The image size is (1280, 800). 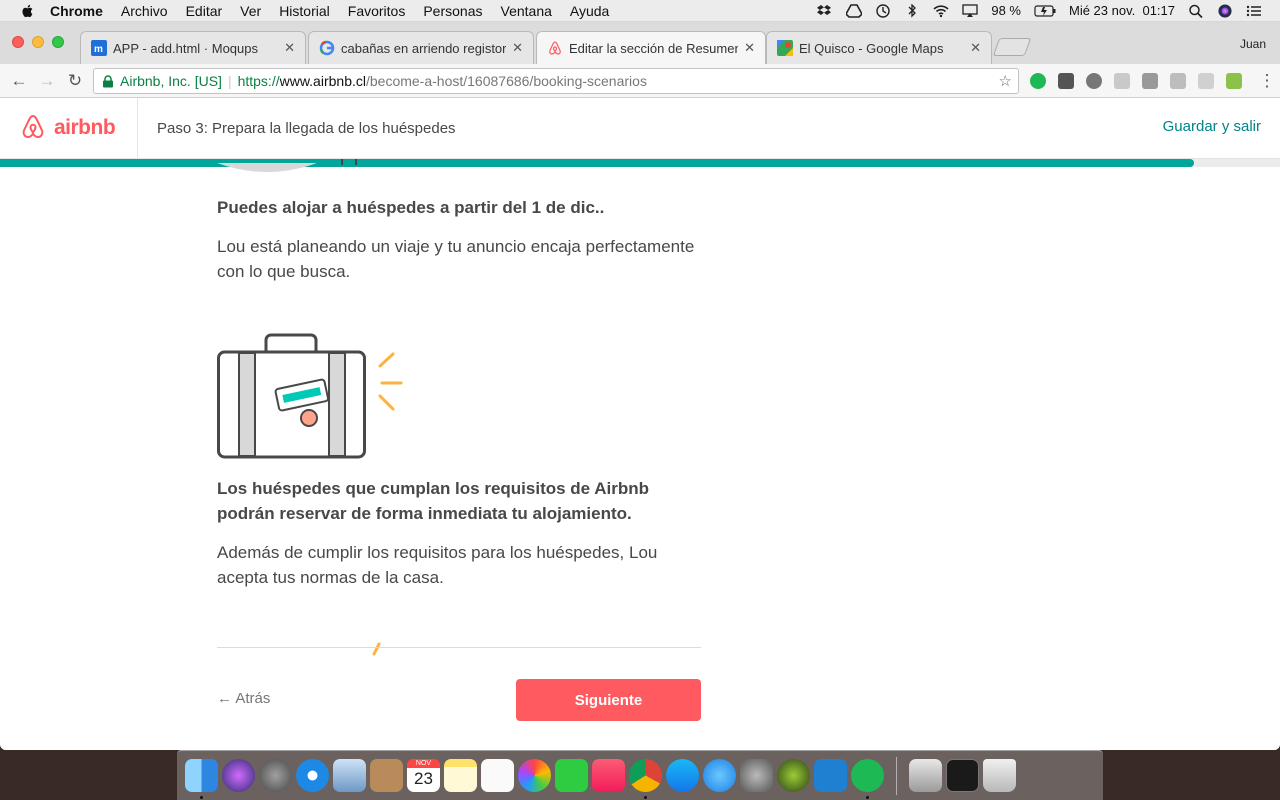 I want to click on notes-icon, so click(x=460, y=775).